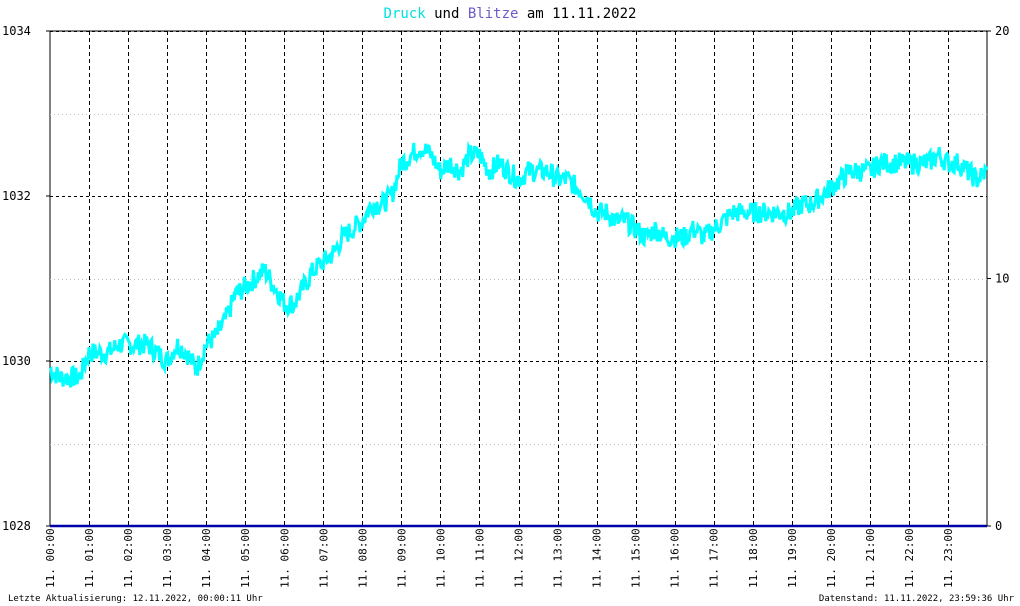 The height and width of the screenshot is (606, 1020). What do you see at coordinates (1002, 31) in the screenshot?
I see `y-right-tick-label: 20` at bounding box center [1002, 31].